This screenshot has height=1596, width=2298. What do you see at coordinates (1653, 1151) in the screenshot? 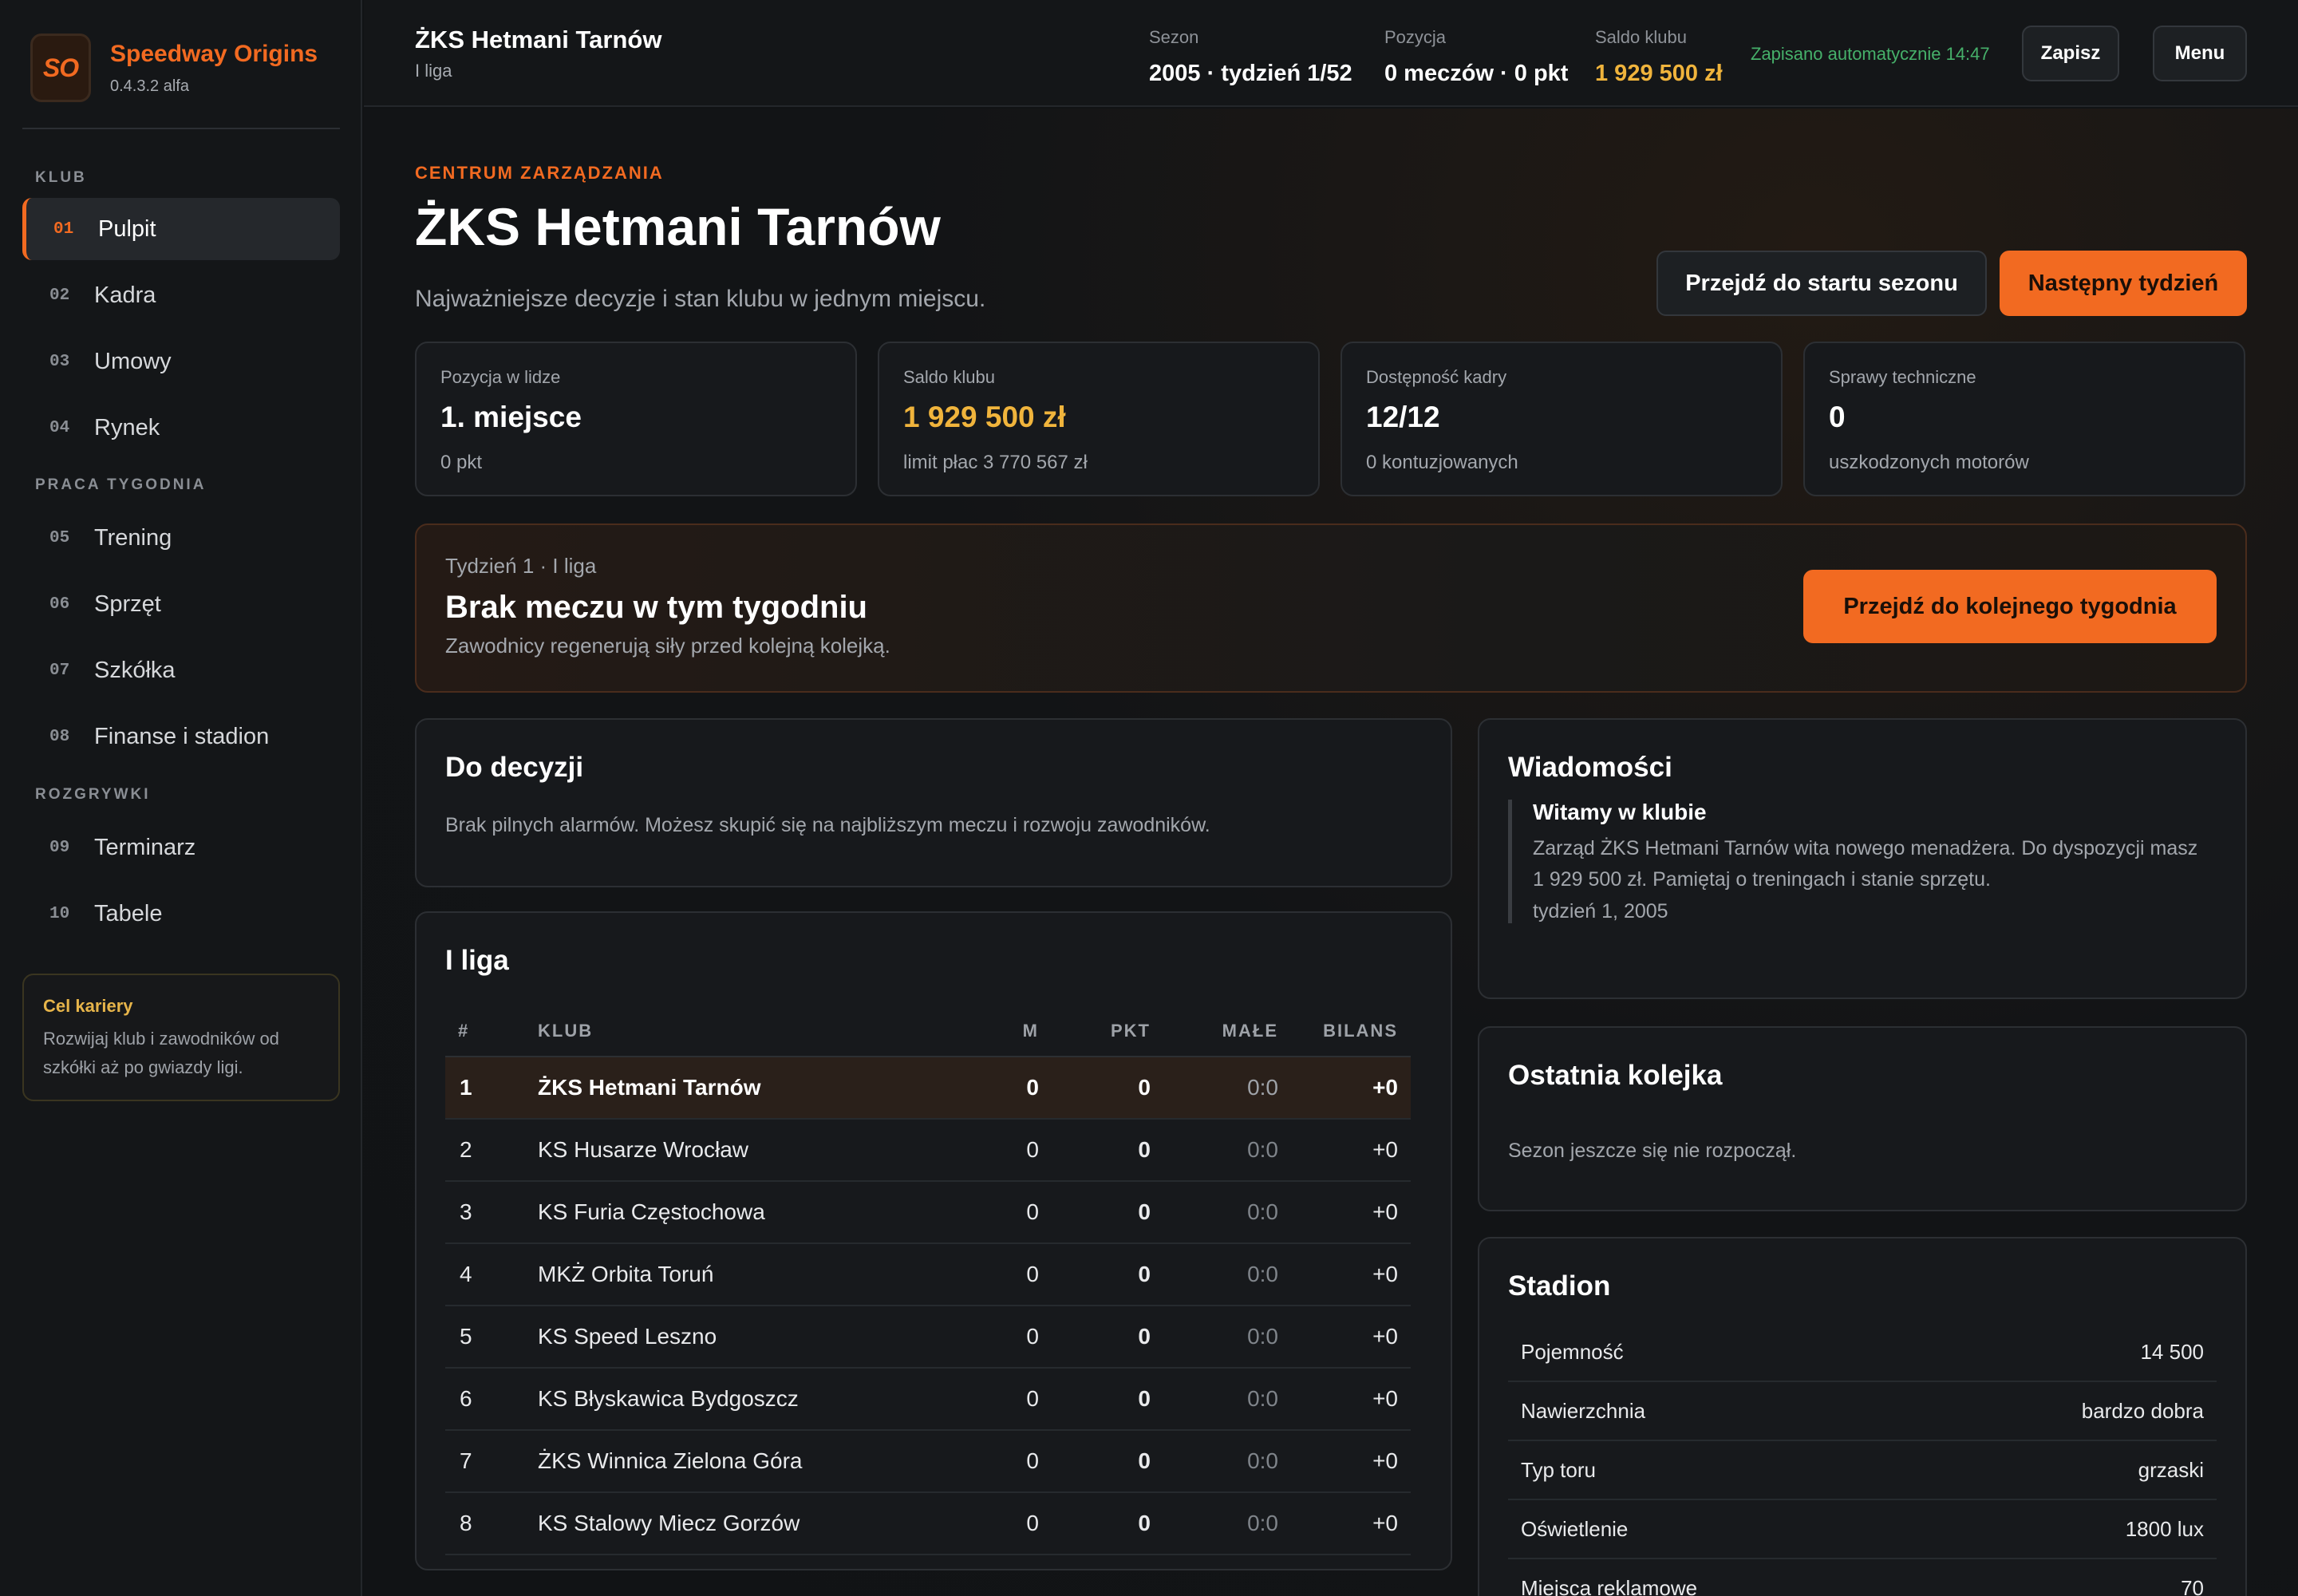
I see `last-round-text: Sezon jeszcze się nie rozpoczął.` at bounding box center [1653, 1151].